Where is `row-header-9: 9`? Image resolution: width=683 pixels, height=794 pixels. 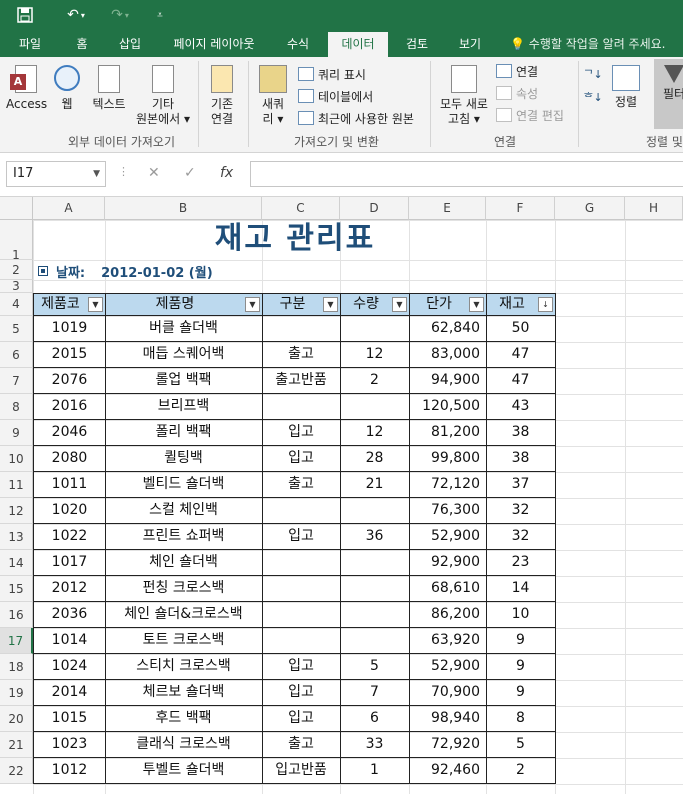
row-header-9: 9 is located at coordinates (16, 433).